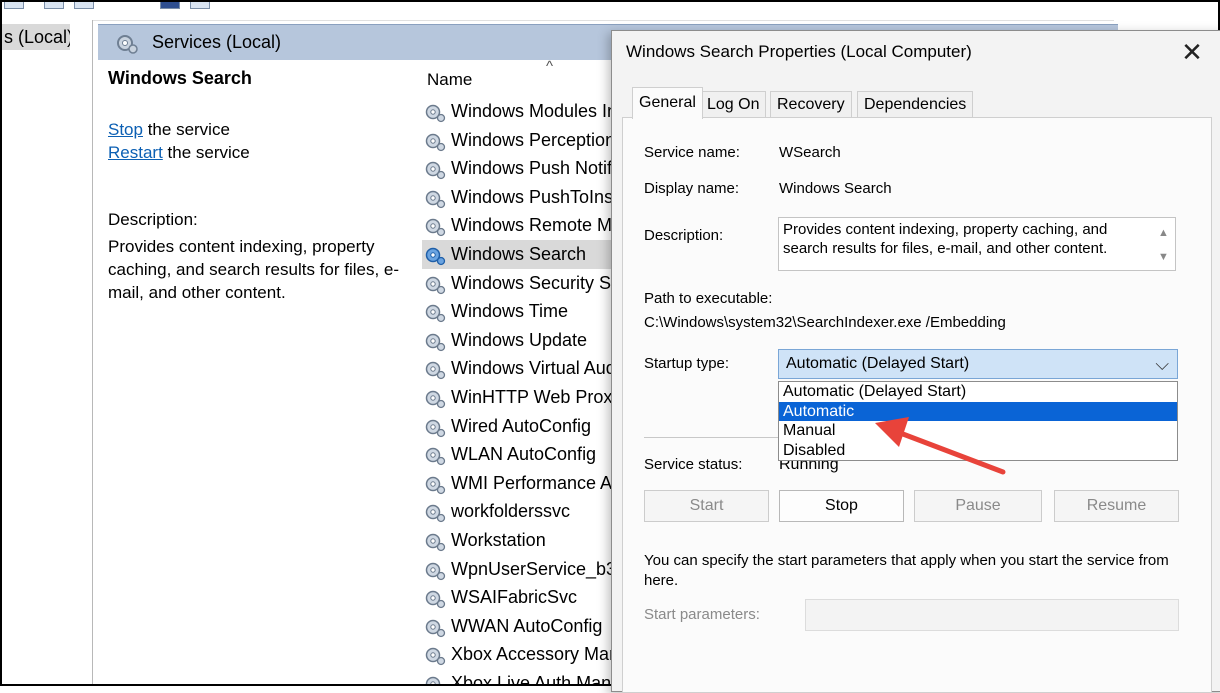 The width and height of the screenshot is (1220, 693). What do you see at coordinates (1116, 506) in the screenshot?
I see `resume-button: Resume` at bounding box center [1116, 506].